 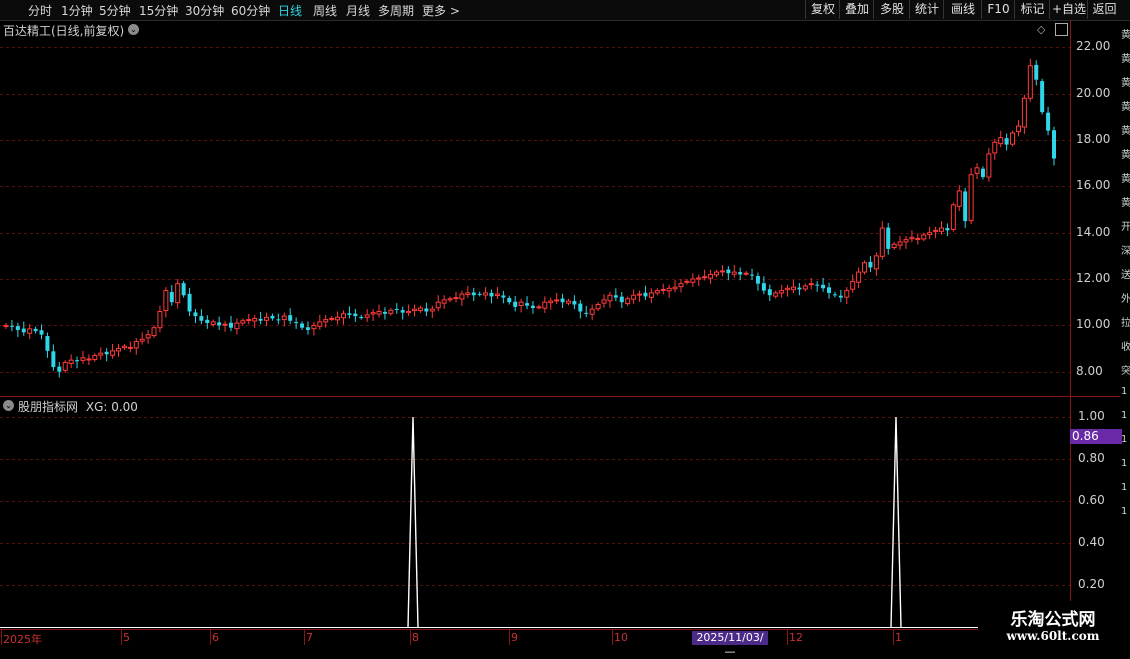 What do you see at coordinates (111, 407) in the screenshot?
I see `indicator-series-value: XG: 0.00` at bounding box center [111, 407].